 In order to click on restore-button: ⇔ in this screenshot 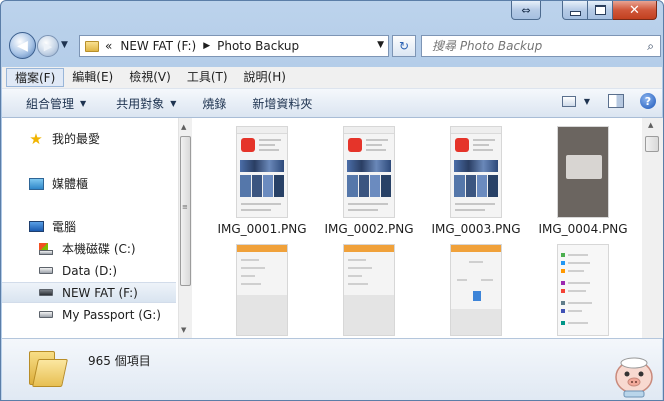, I will do `click(526, 10)`.